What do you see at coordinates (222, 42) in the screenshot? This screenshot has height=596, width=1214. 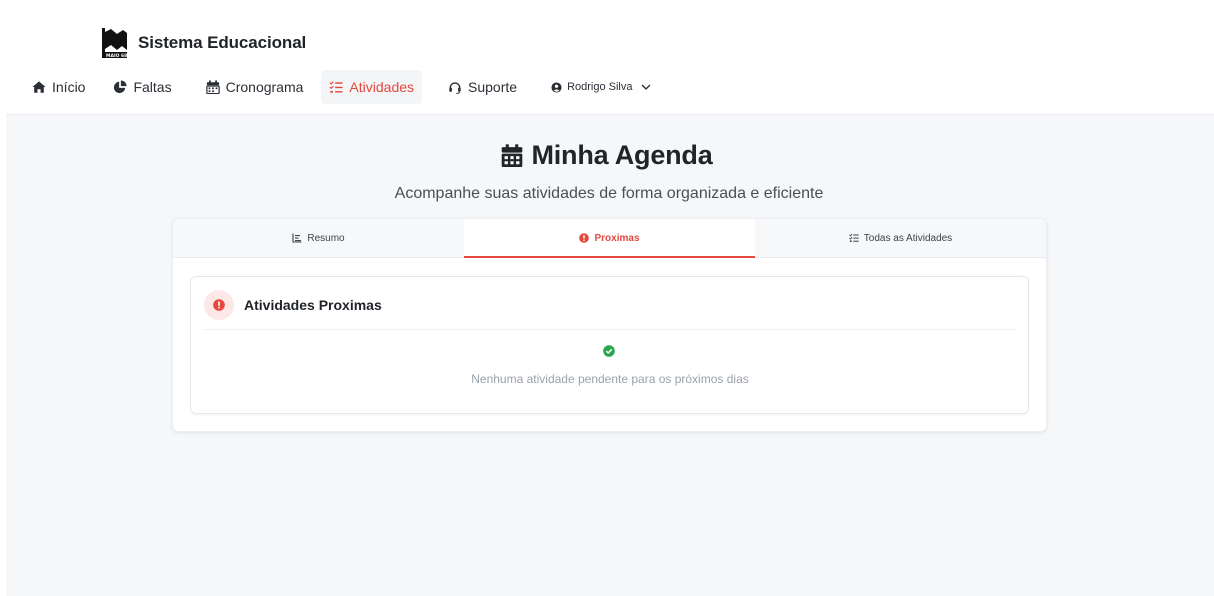 I see `brand-name: Sistema Educacional` at bounding box center [222, 42].